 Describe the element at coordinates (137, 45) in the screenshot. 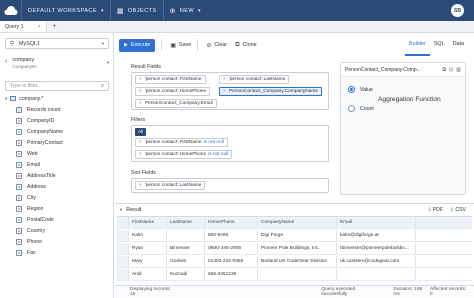

I see `execute-button: ▶ Execute` at that location.